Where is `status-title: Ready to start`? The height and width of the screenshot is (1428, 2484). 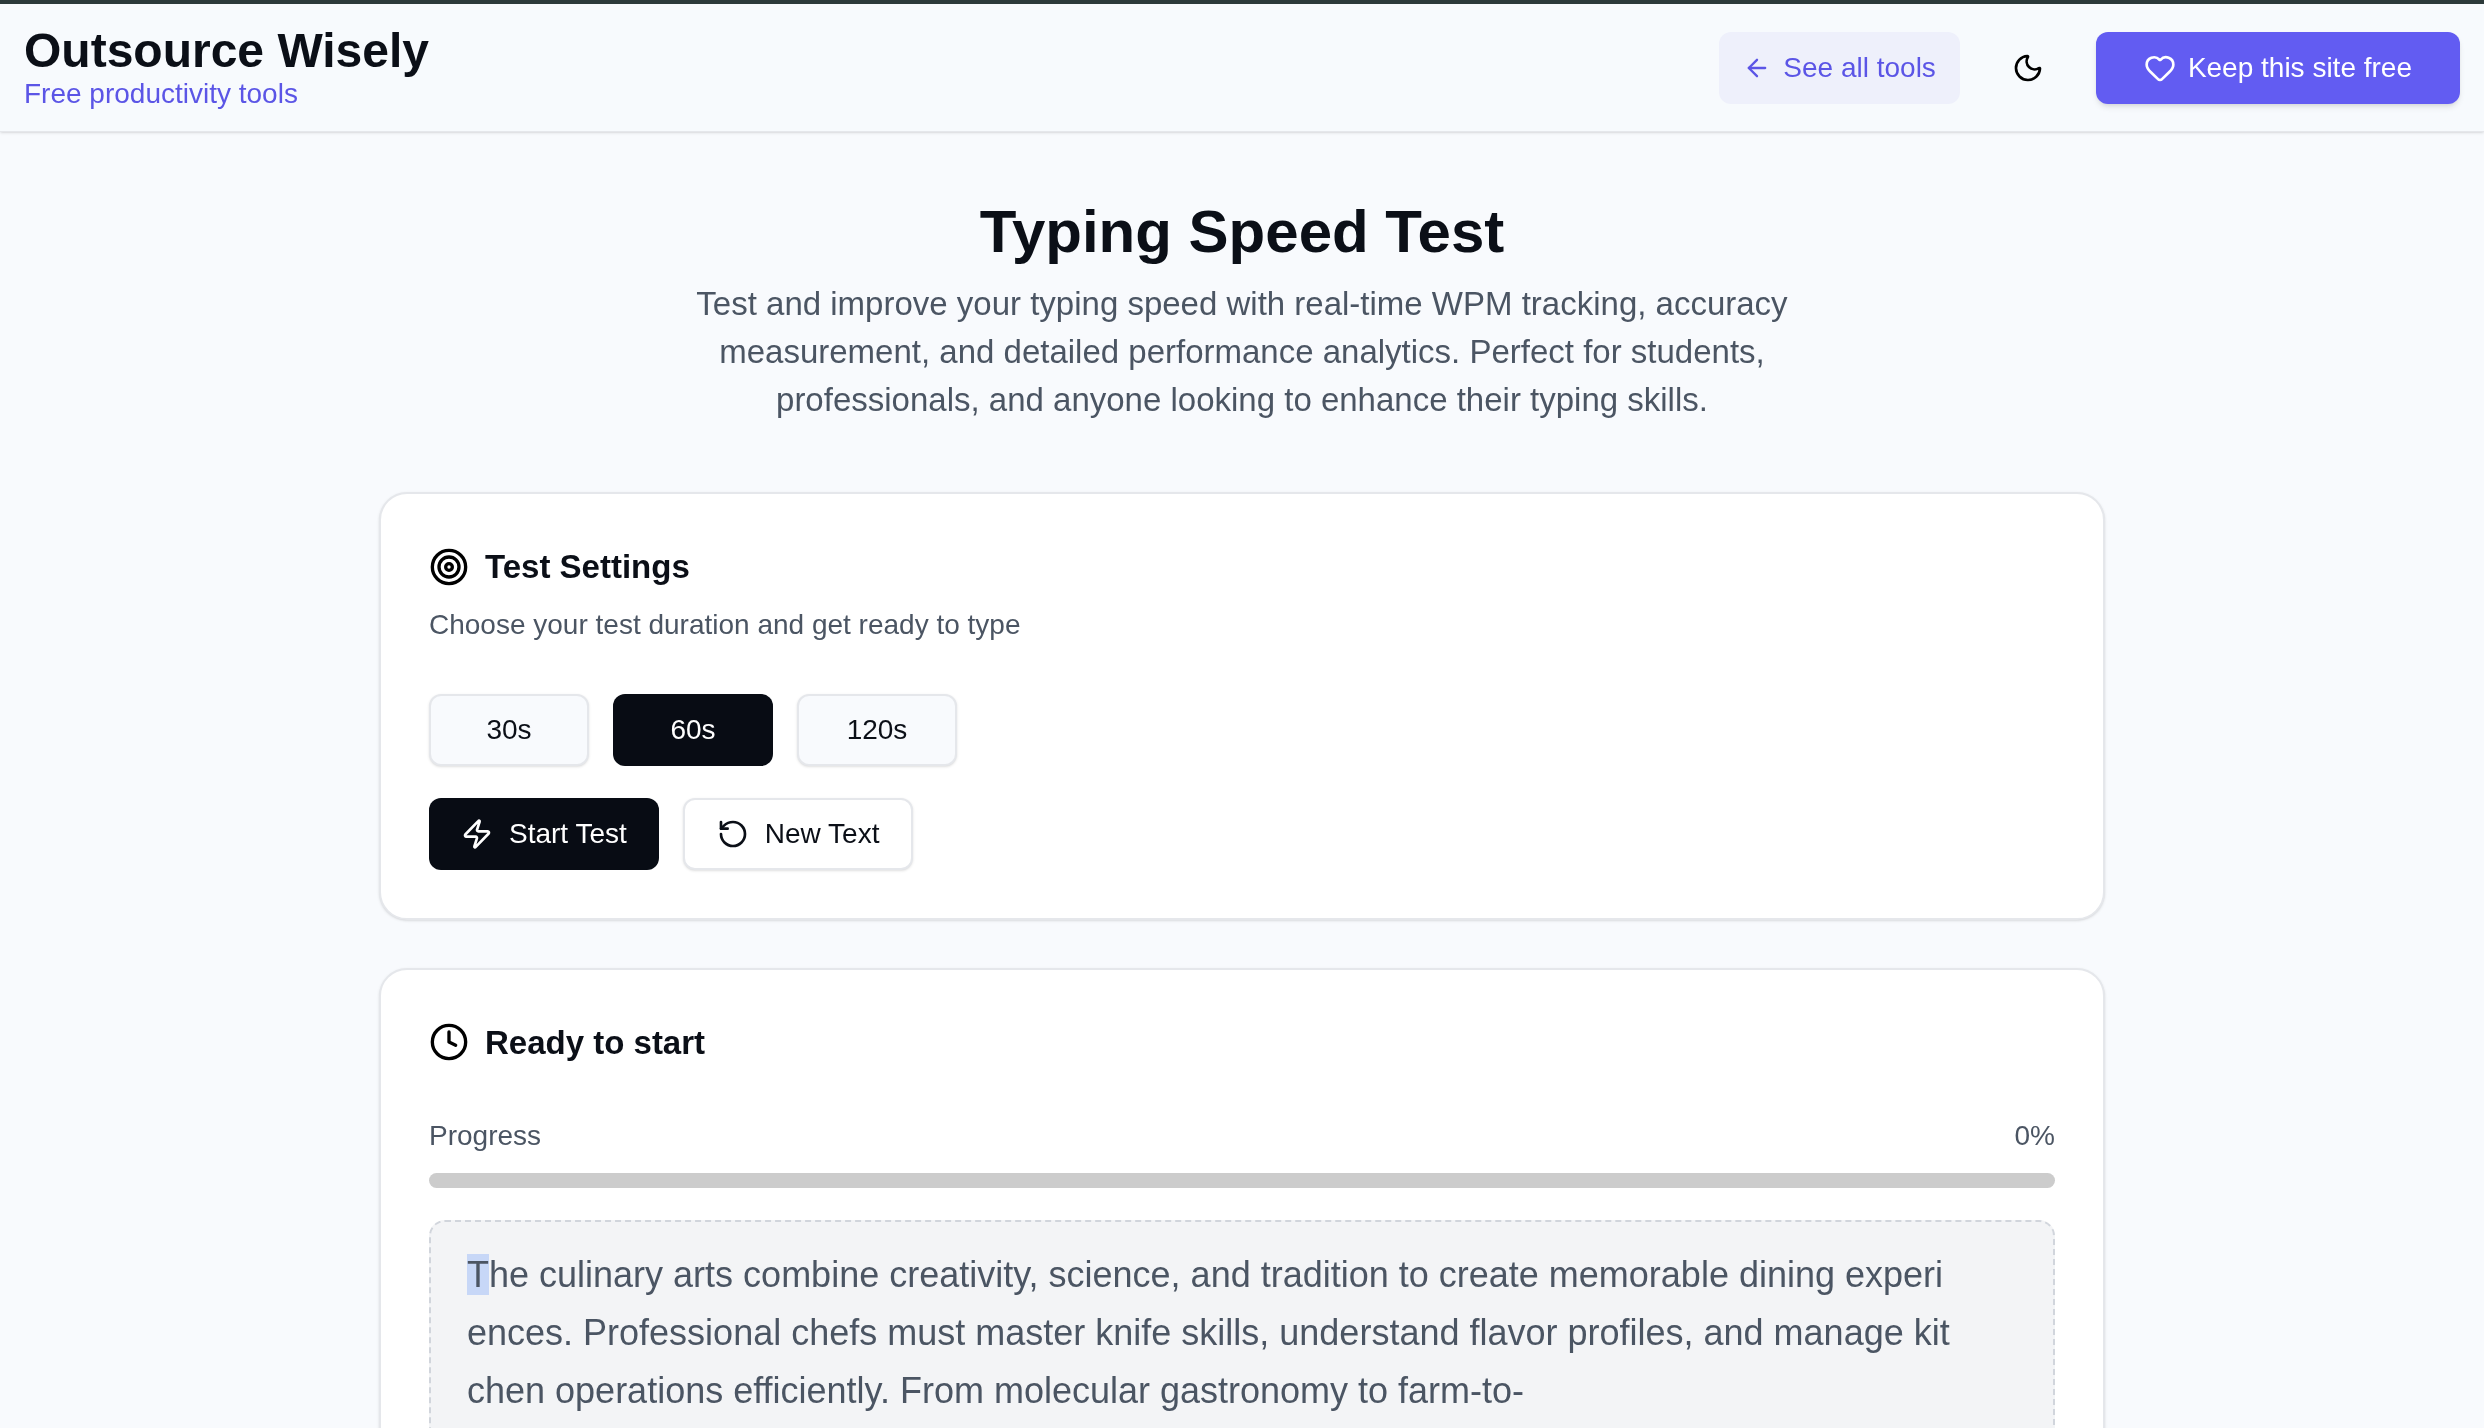
status-title: Ready to start is located at coordinates (595, 1042).